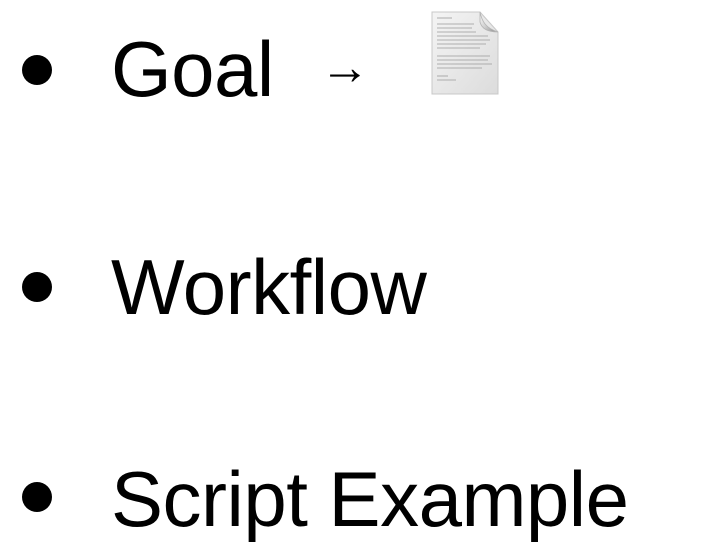 The width and height of the screenshot is (706, 543). I want to click on arrow-icon: →, so click(345, 67).